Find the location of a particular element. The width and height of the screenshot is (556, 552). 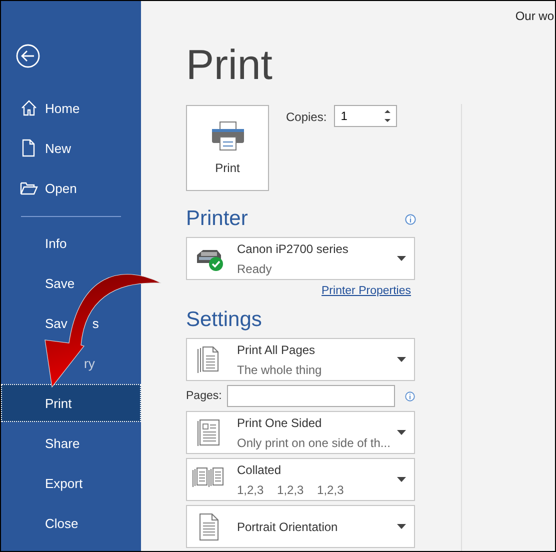

option-title: Print All Pages is located at coordinates (276, 350).